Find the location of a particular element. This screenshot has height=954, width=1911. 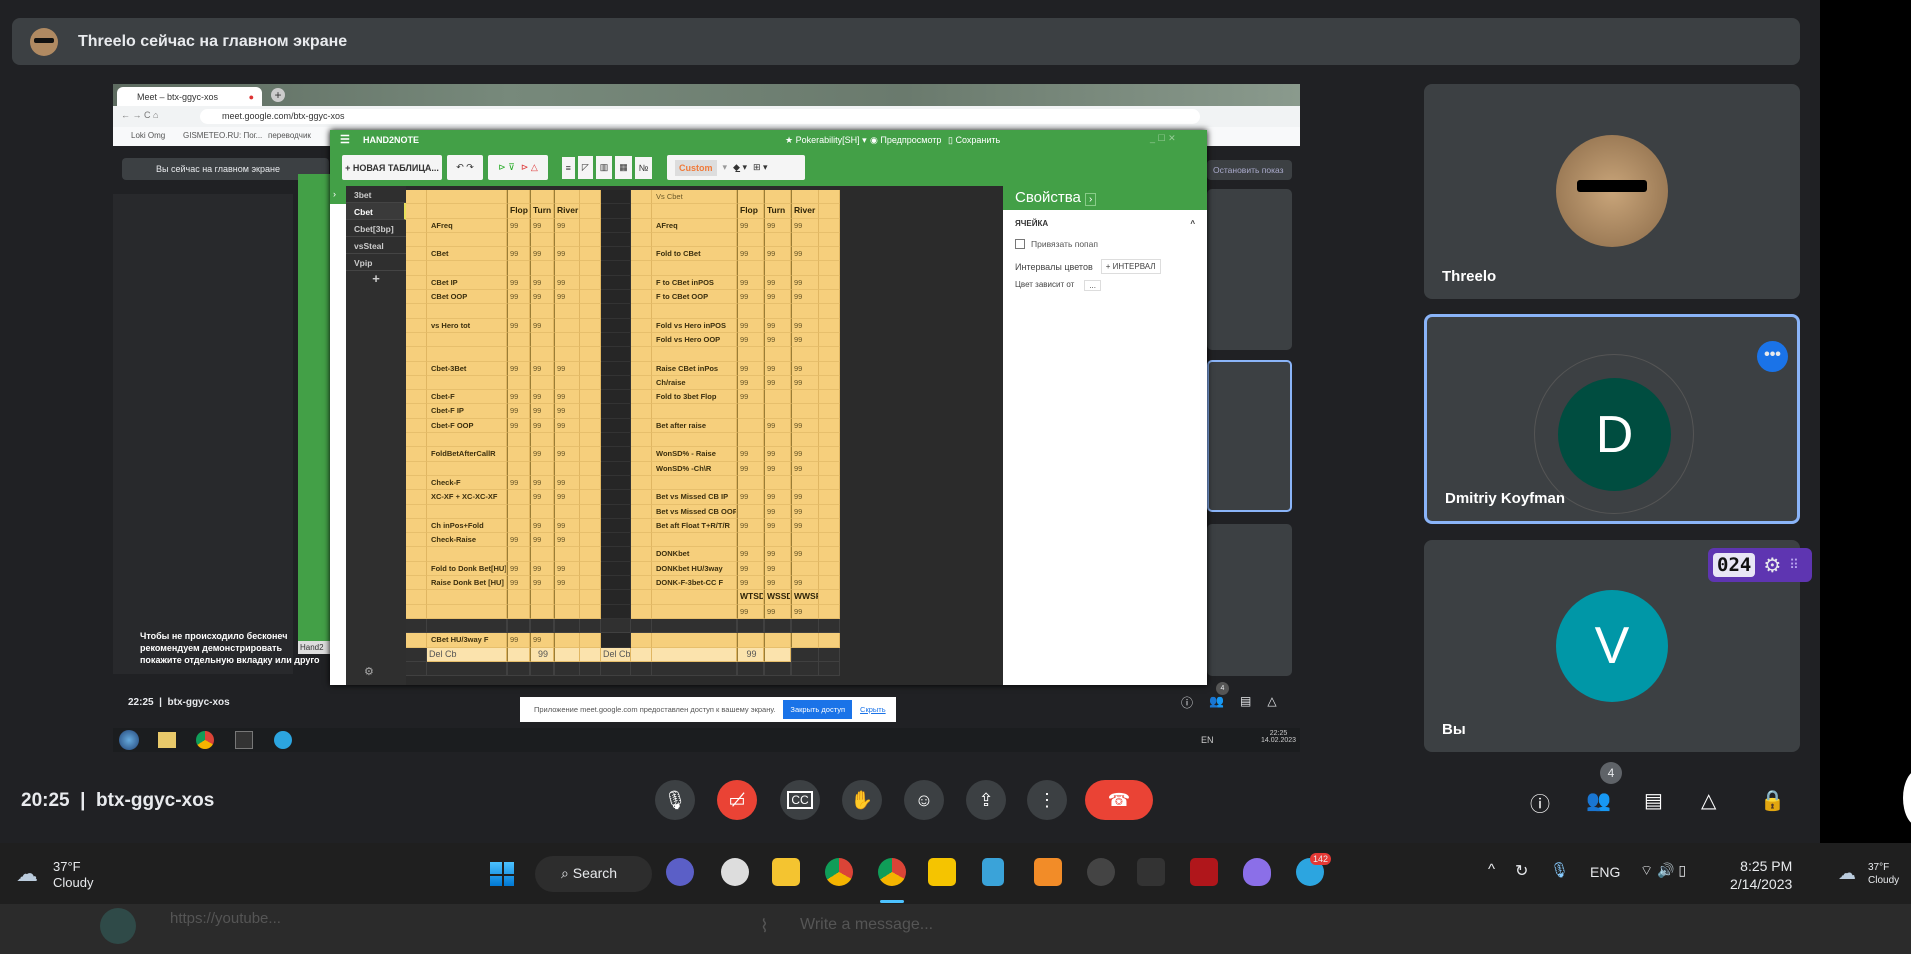

cell-label: DONK-F-3bet-CC F is located at coordinates (694, 583).